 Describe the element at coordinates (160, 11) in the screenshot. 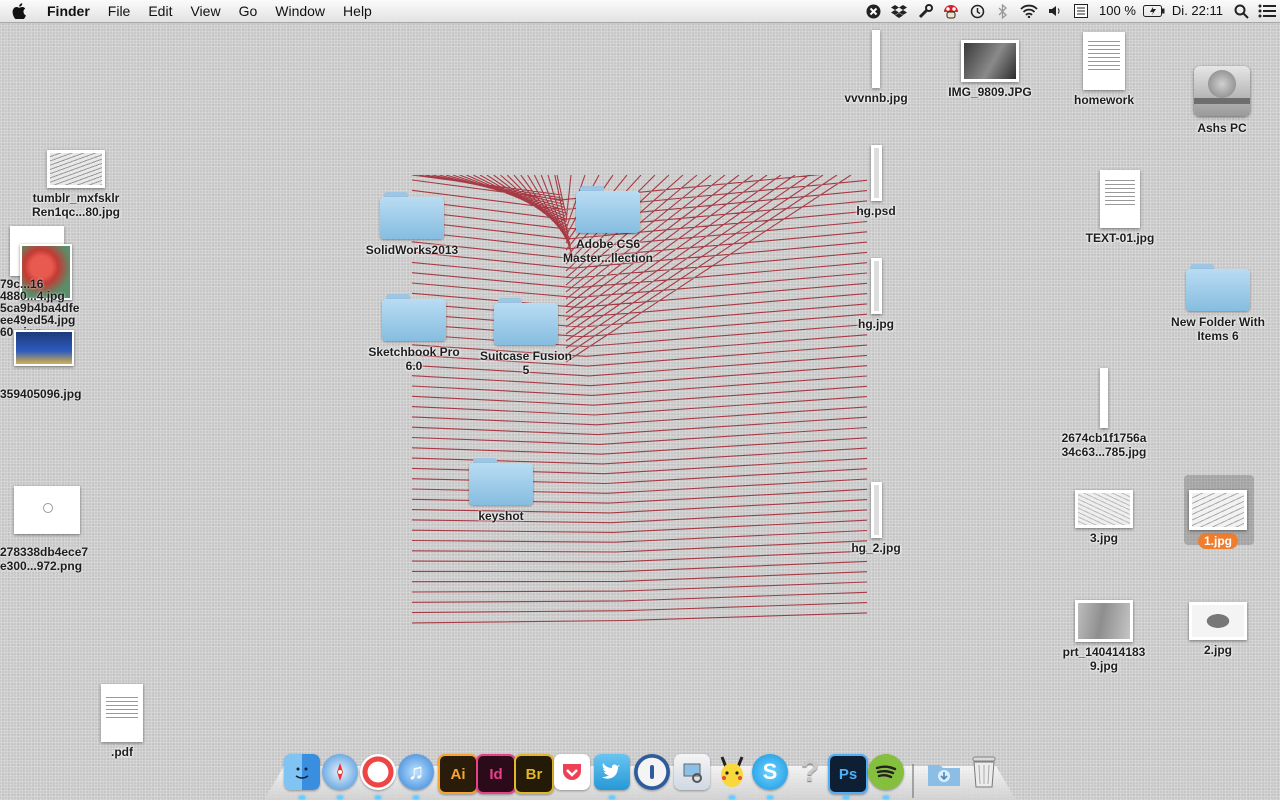

I see `menu-edit: Edit` at that location.